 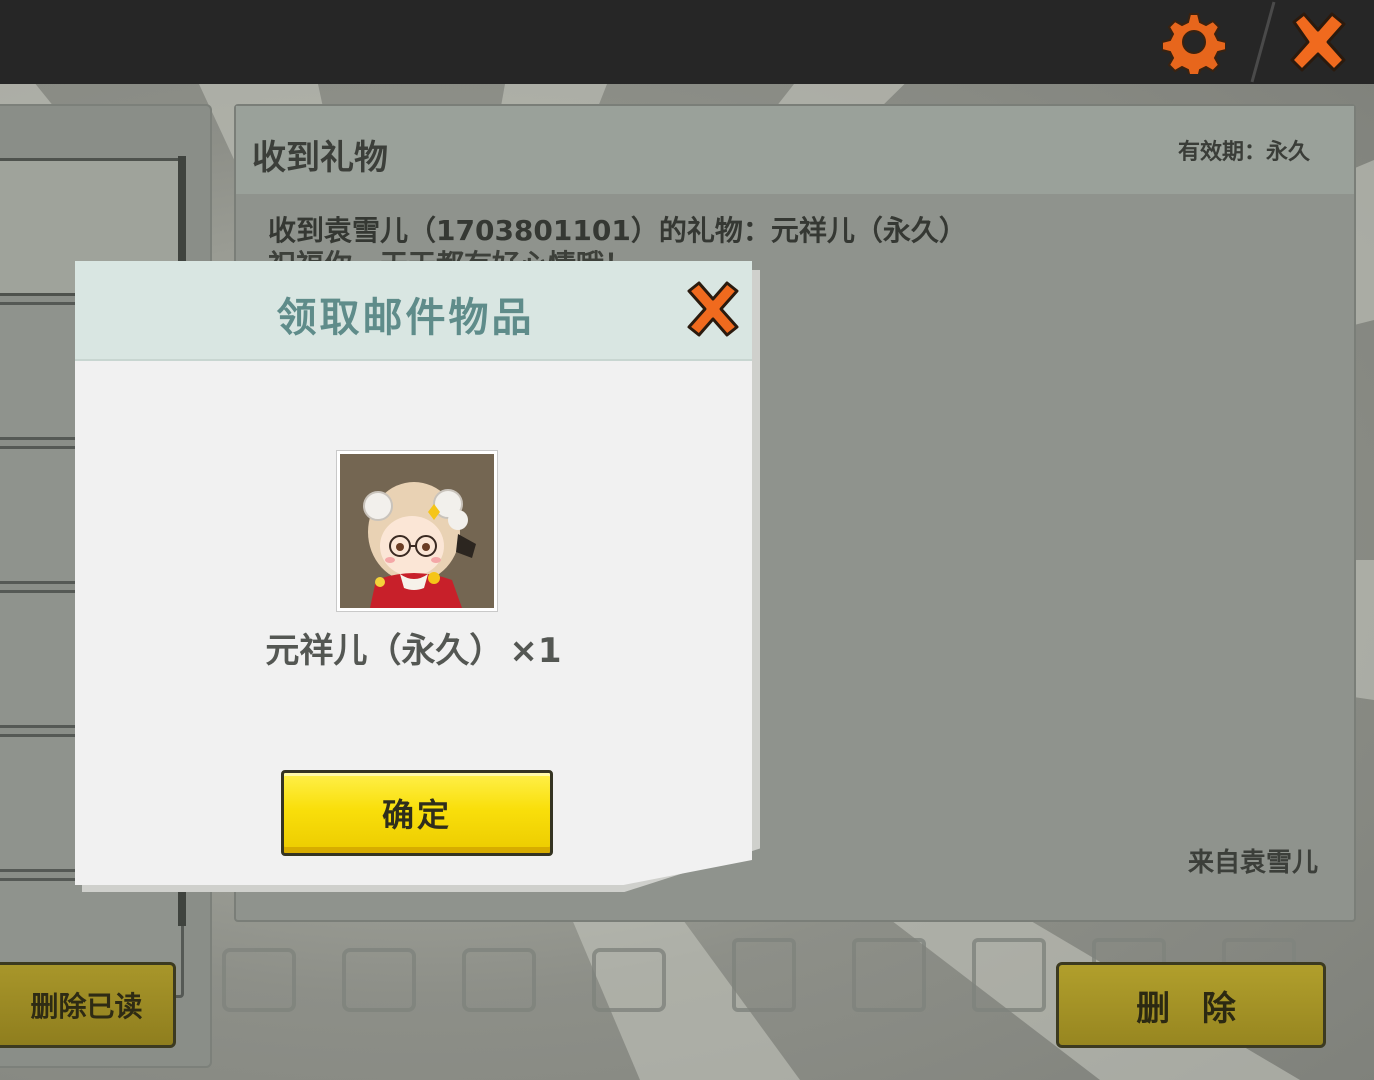 What do you see at coordinates (1263, 42) in the screenshot?
I see `divider-icon` at bounding box center [1263, 42].